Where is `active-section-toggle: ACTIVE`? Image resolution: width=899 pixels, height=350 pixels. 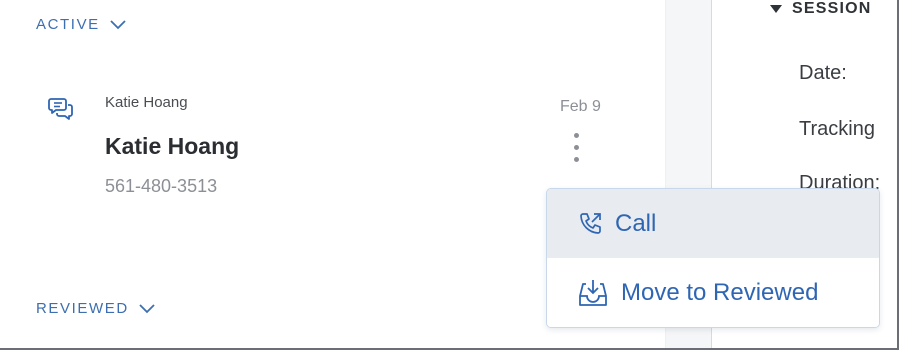 active-section-toggle: ACTIVE is located at coordinates (81, 24).